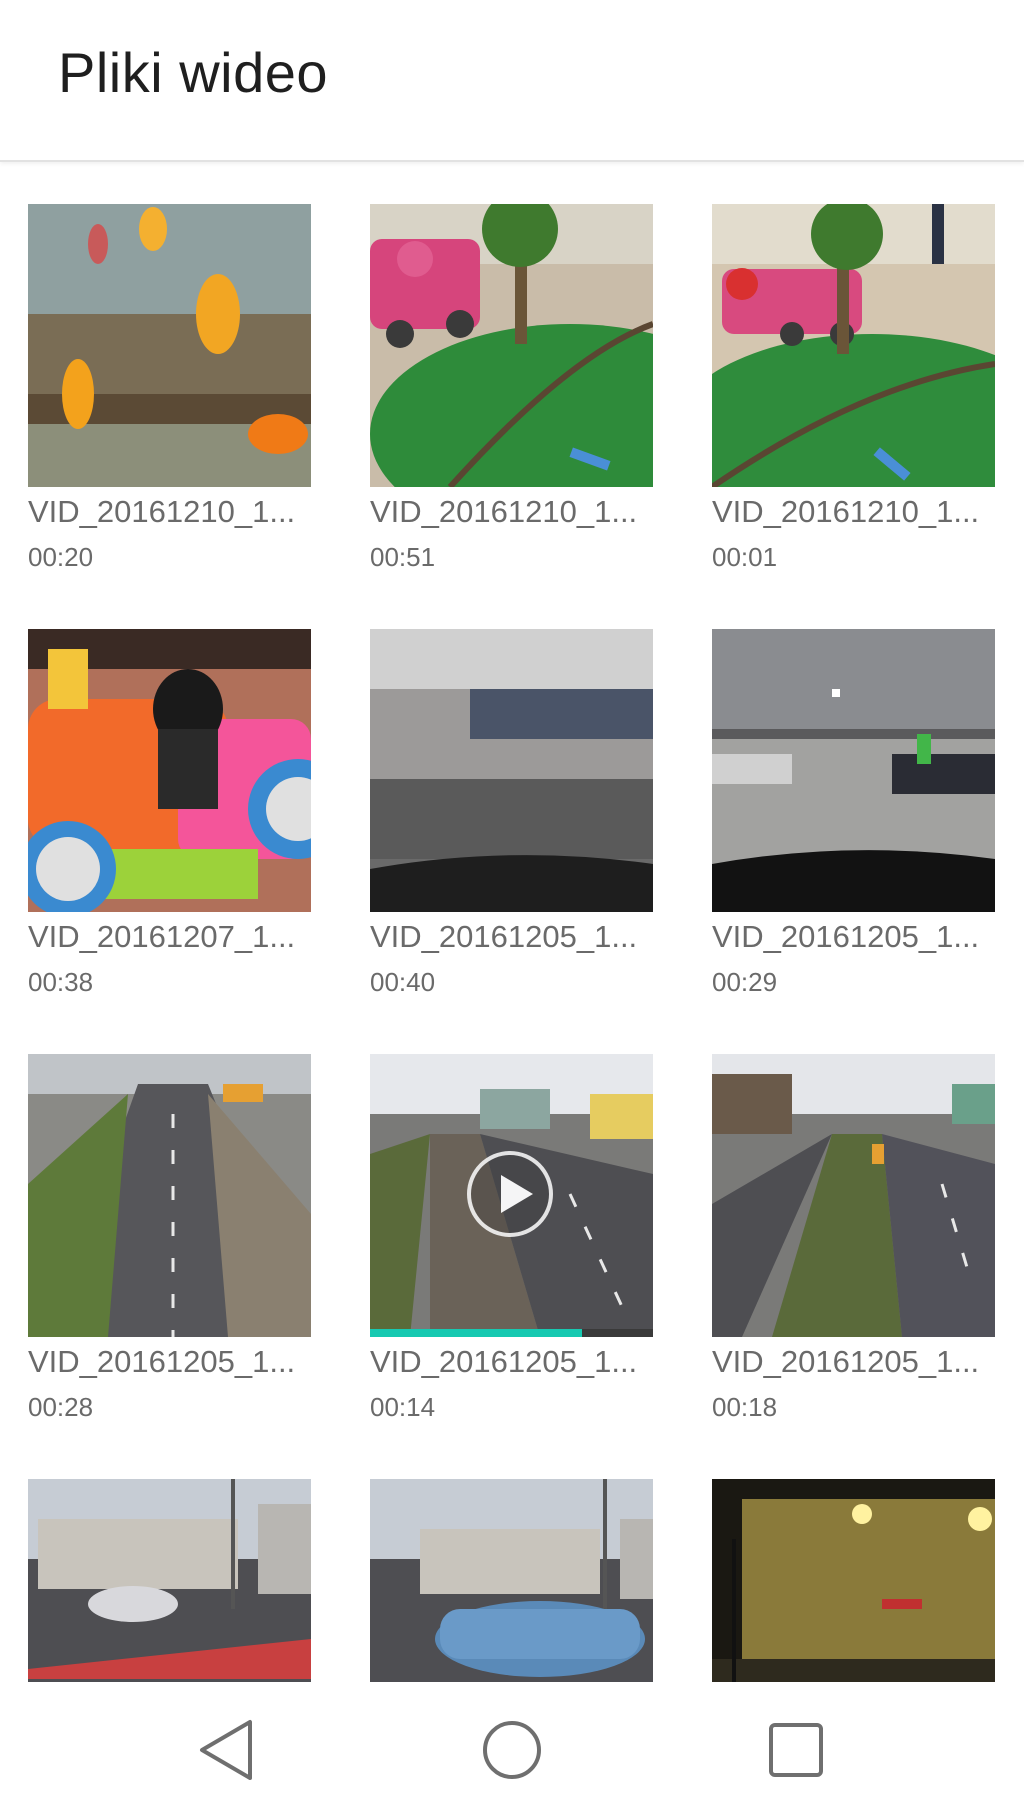 This screenshot has height=1820, width=1024. I want to click on video-item: VID_20161205_1... 00:18, so click(853, 1238).